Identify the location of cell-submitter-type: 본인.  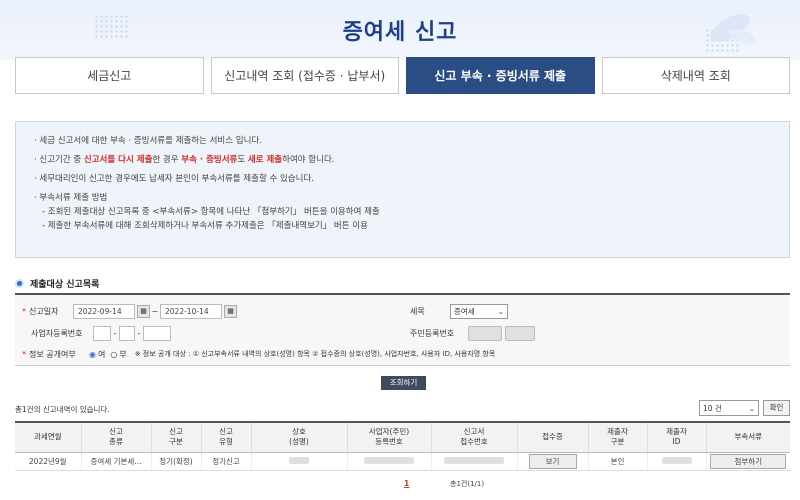
(617, 461).